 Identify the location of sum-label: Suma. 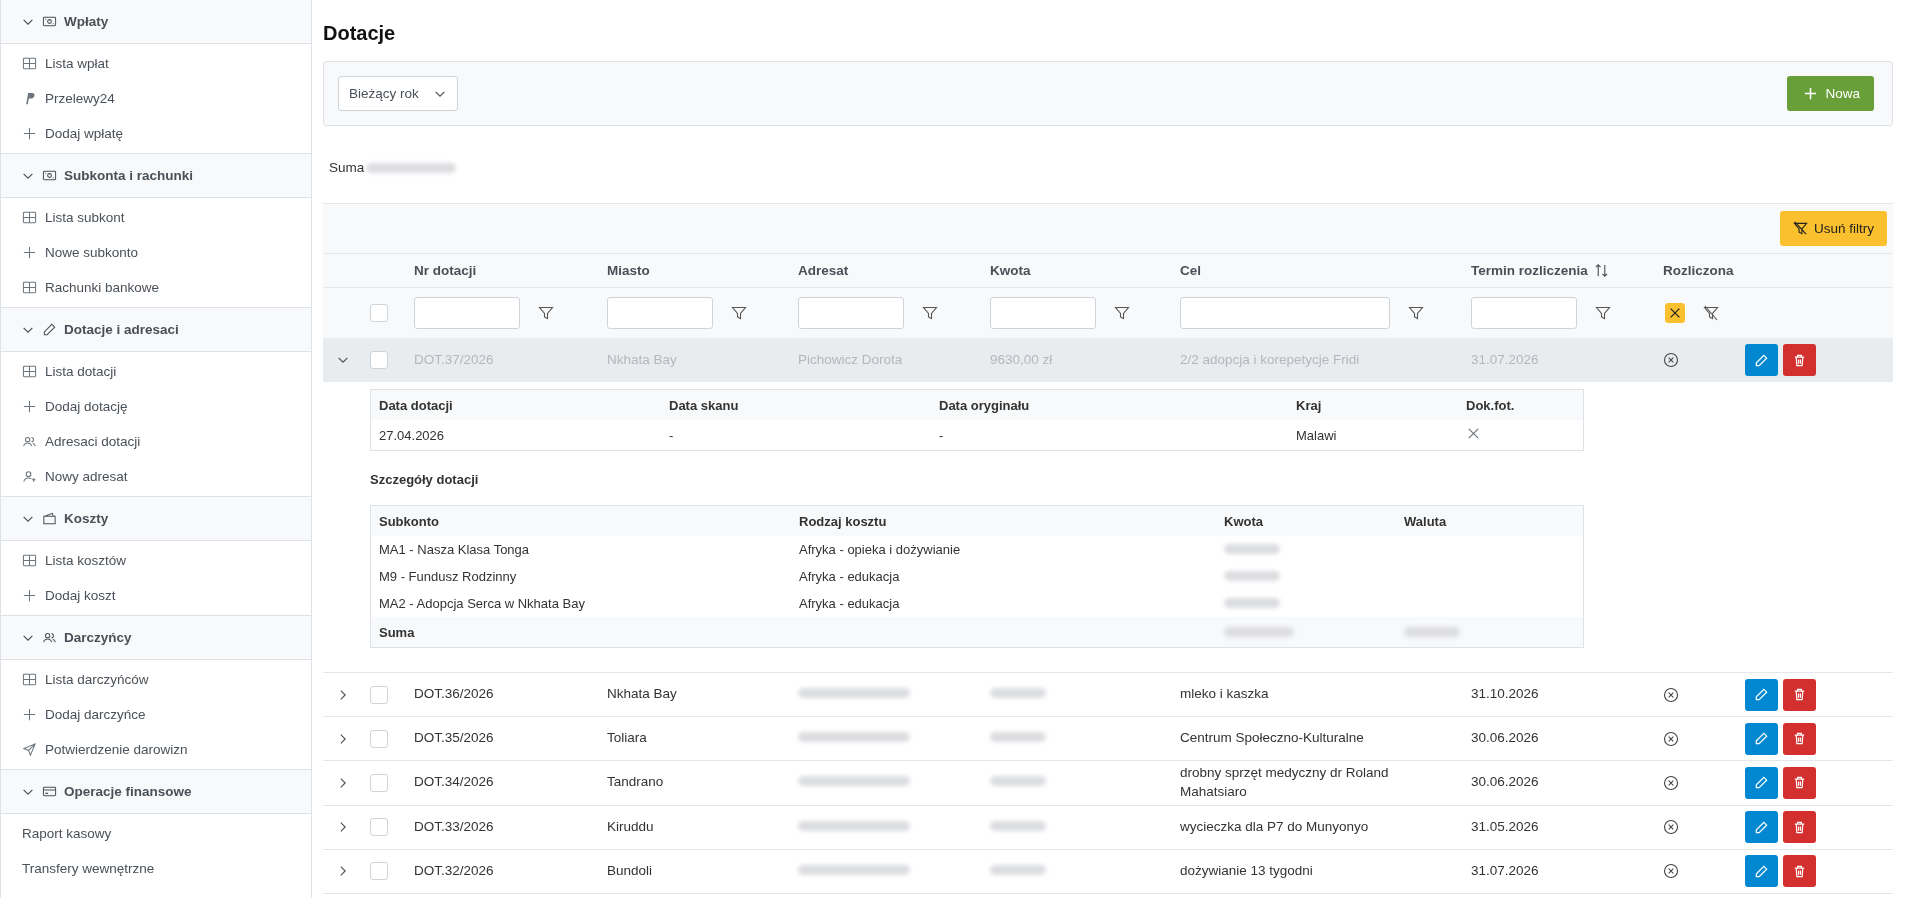
(347, 167).